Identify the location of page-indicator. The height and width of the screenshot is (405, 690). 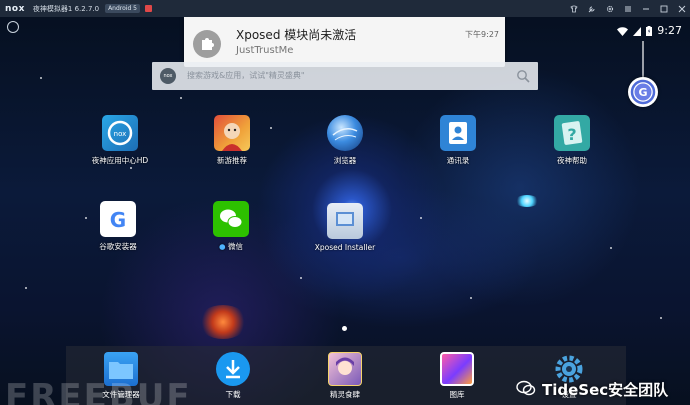
(344, 328).